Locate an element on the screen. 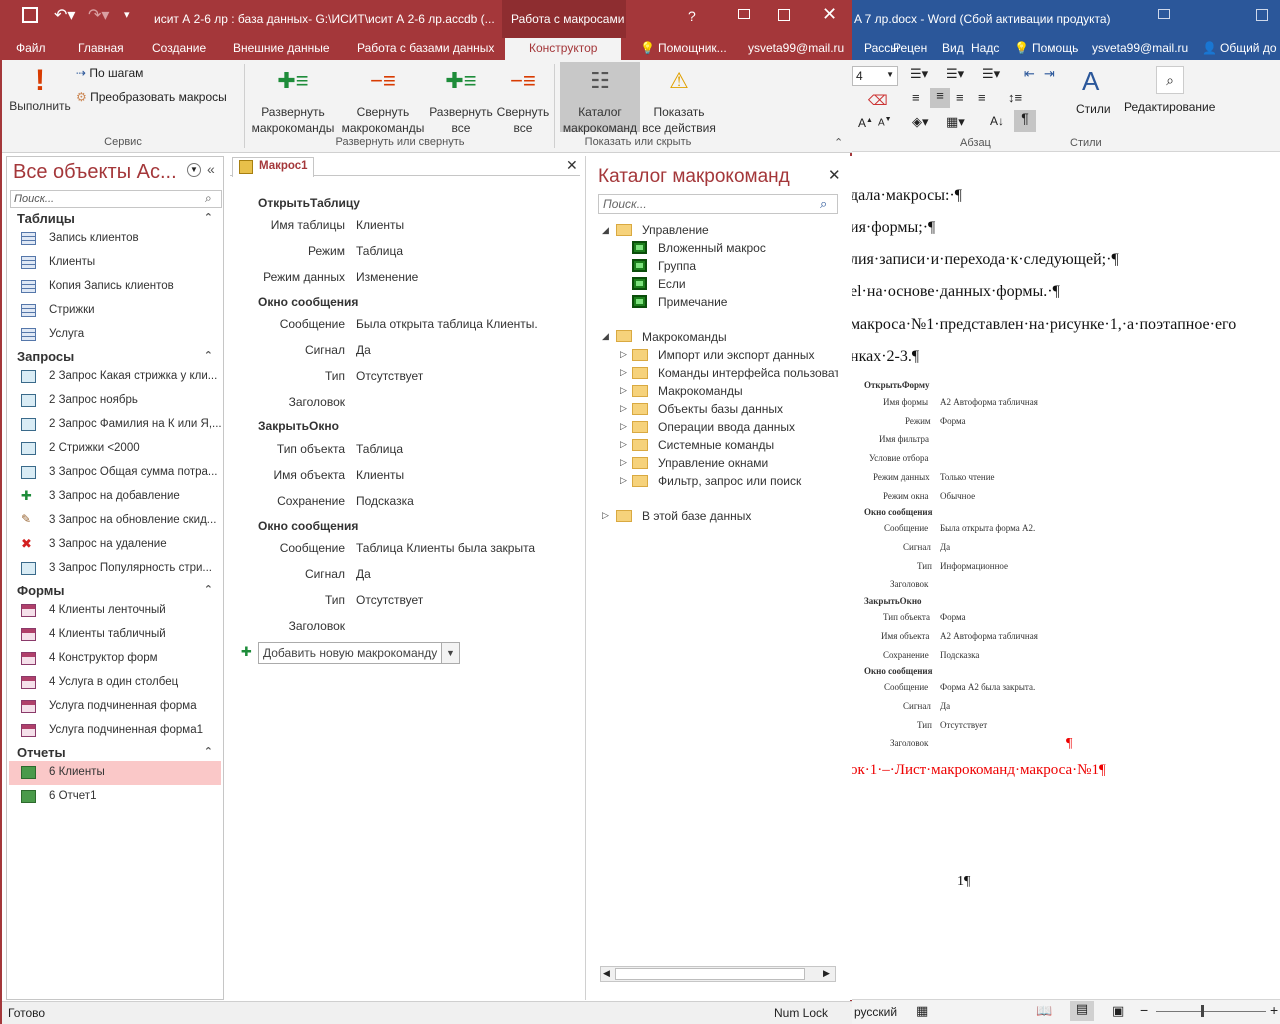 The width and height of the screenshot is (1280, 1024). scroll-right-icon: ▶ is located at coordinates (826, 973).